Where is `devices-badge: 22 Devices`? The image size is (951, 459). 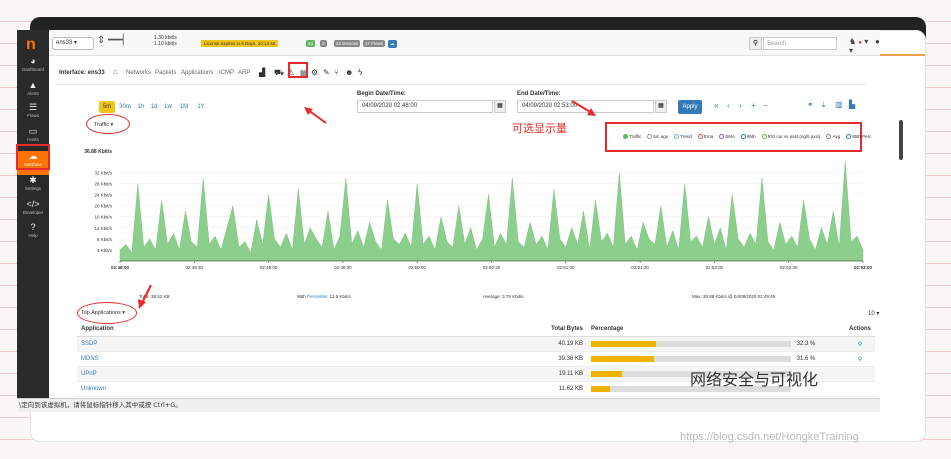 devices-badge: 22 Devices is located at coordinates (347, 43).